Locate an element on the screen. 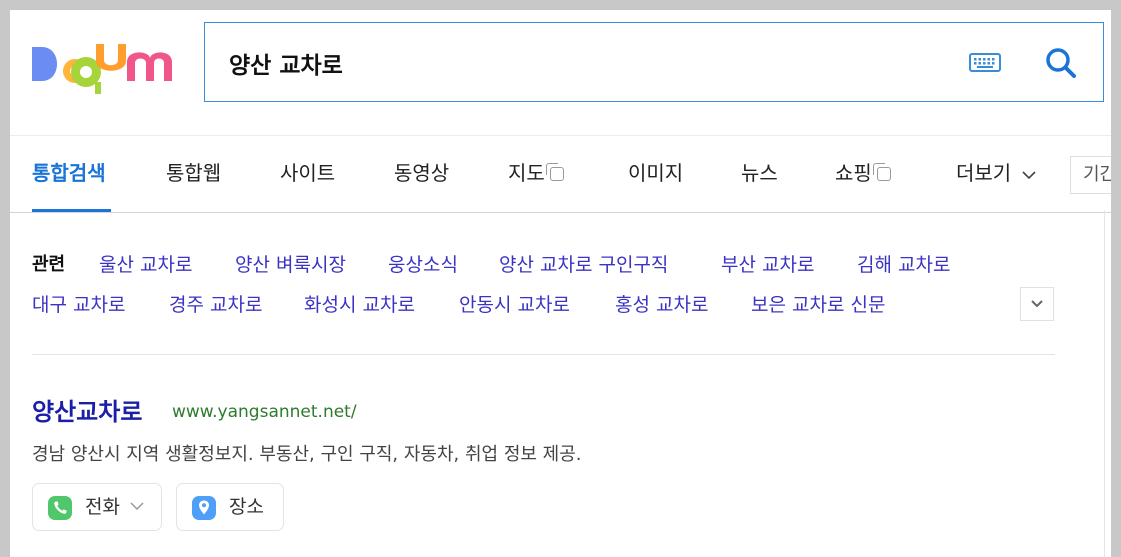 This screenshot has height=557, width=1121. period-filter: 기간 is located at coordinates (1090, 175).